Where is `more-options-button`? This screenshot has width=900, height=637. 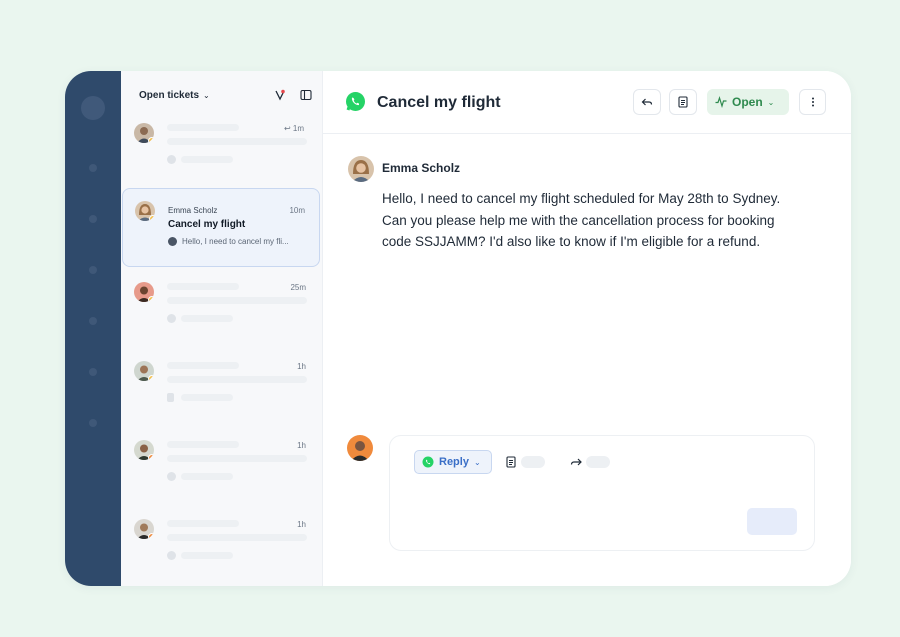
more-options-button is located at coordinates (812, 102).